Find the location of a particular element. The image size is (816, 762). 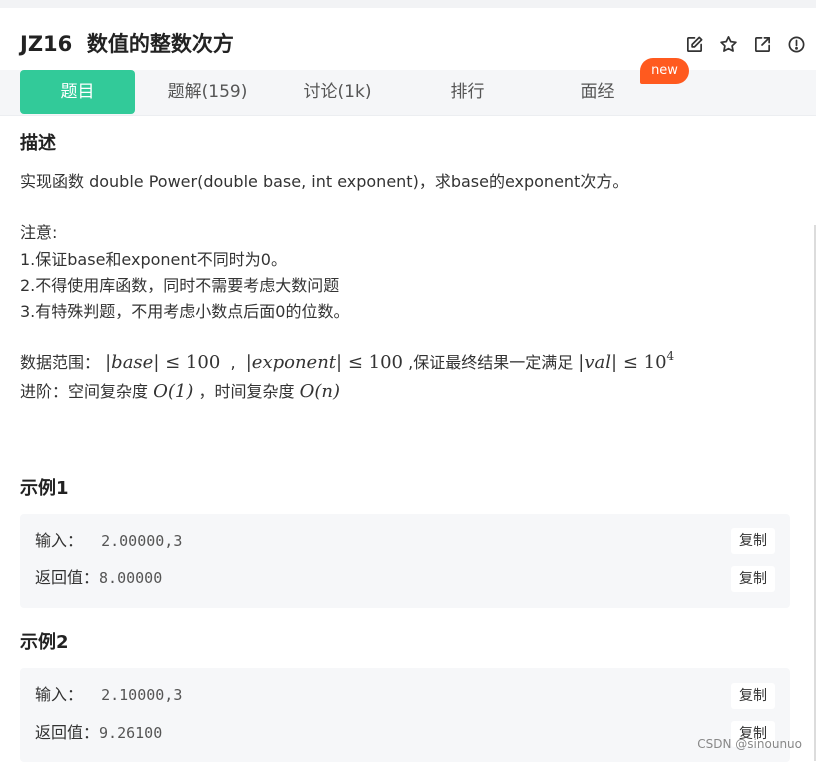

description-heading: 描述 is located at coordinates (38, 143).